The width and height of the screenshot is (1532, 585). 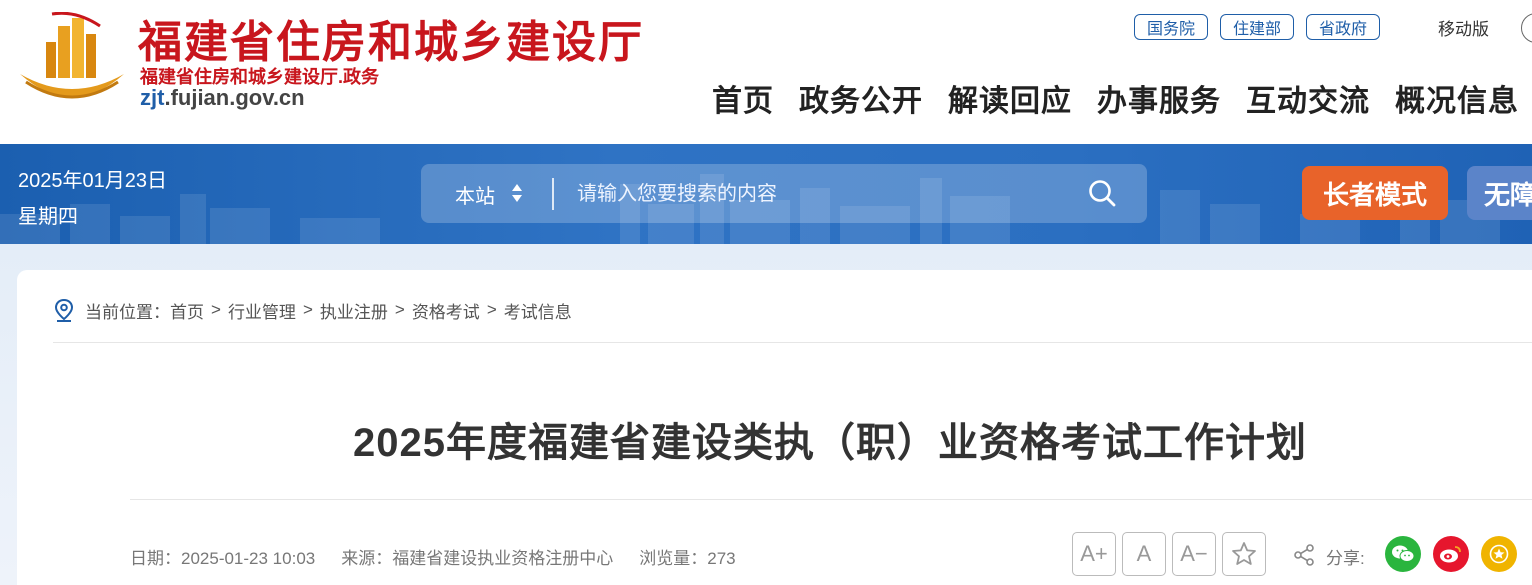 I want to click on link-state-council: 国务院, so click(x=1171, y=27).